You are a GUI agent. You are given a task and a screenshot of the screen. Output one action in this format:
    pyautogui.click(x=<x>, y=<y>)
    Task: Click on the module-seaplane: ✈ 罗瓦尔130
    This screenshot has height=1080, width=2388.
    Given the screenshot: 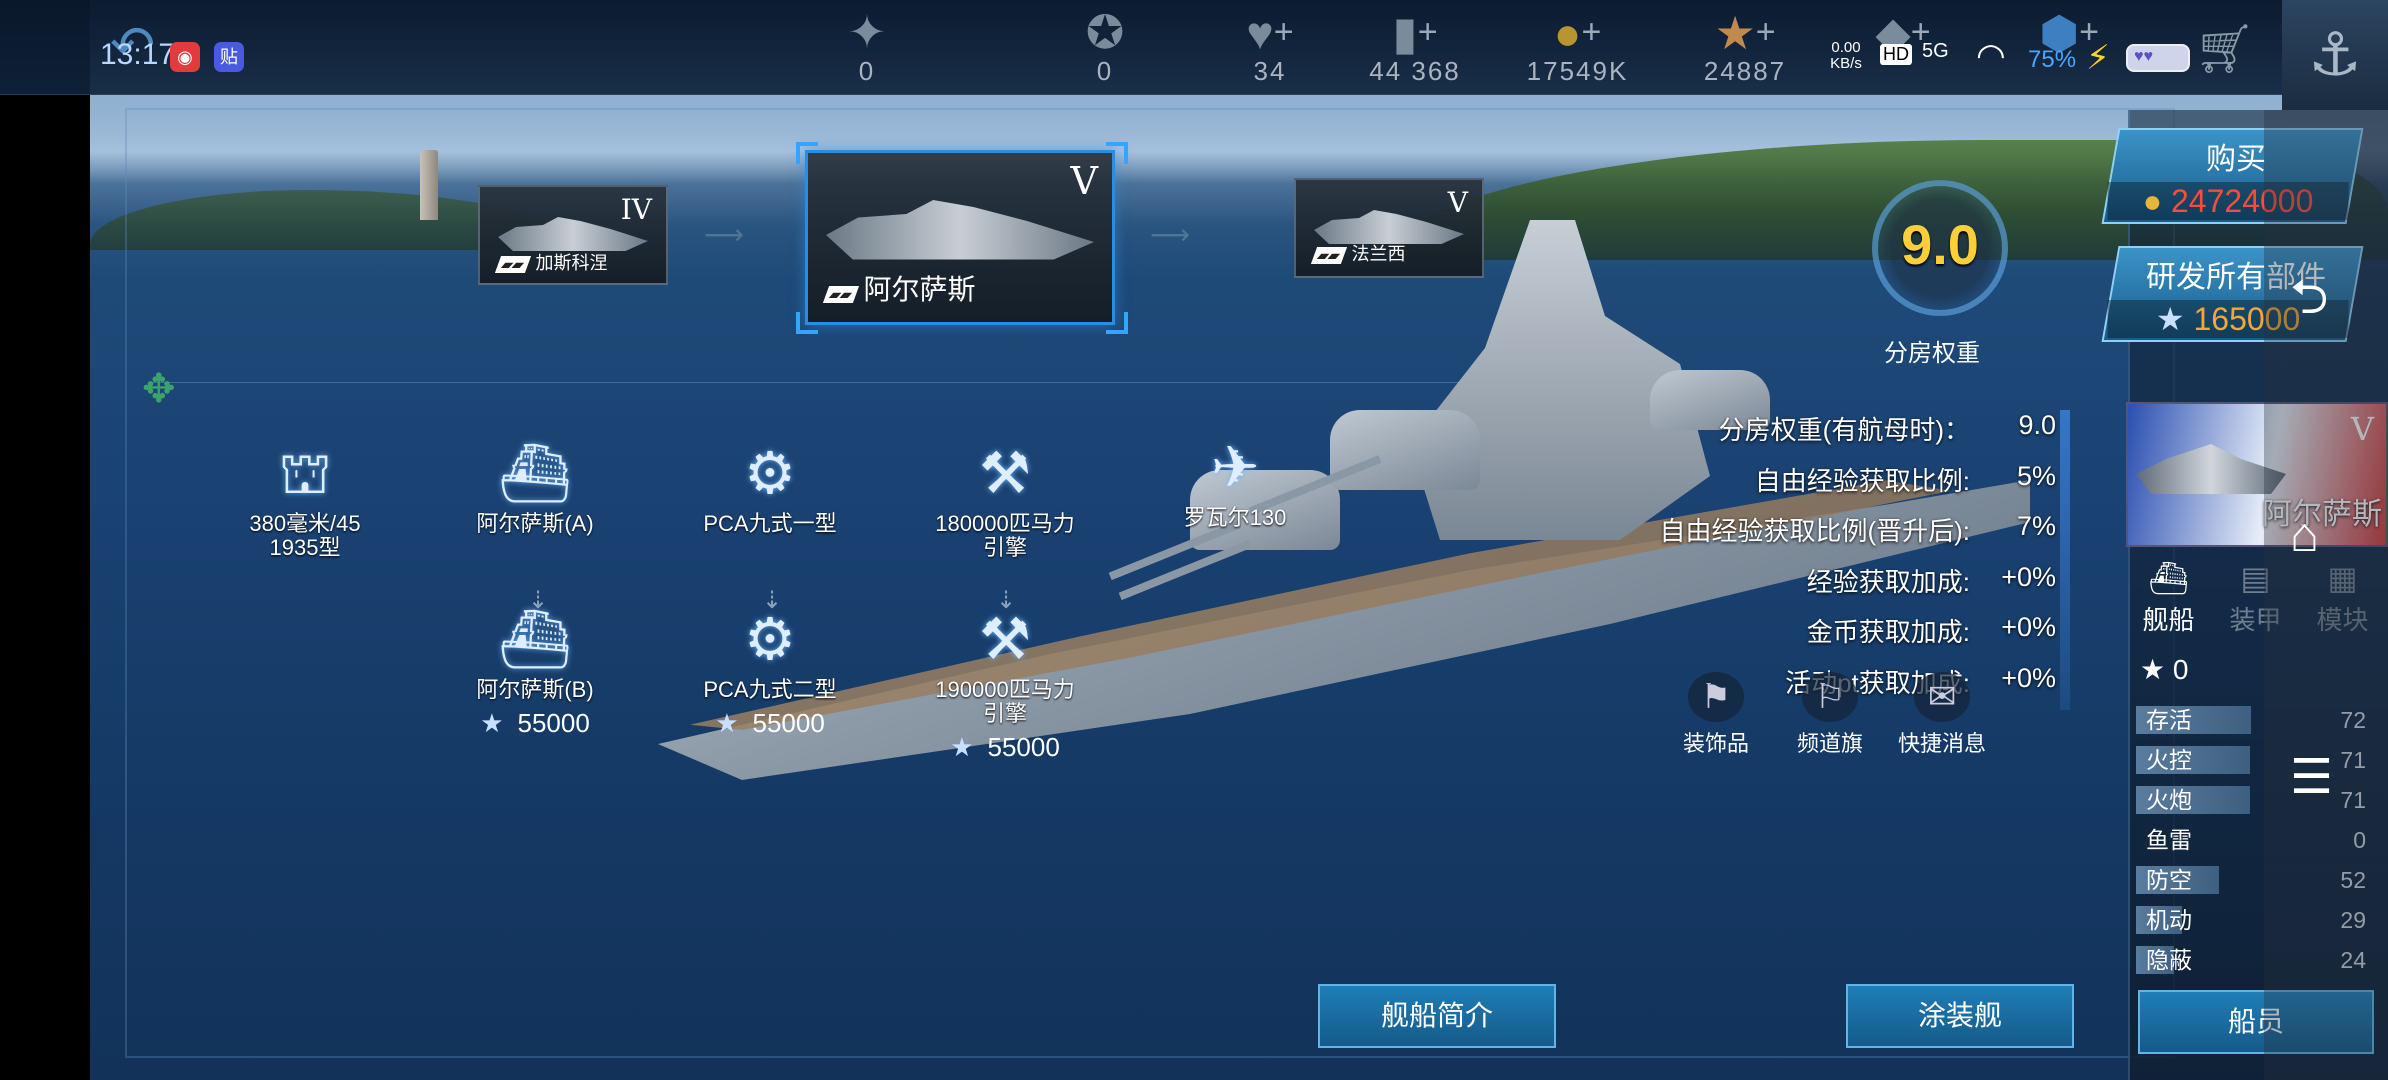 What is the action you would take?
    pyautogui.click(x=1235, y=483)
    